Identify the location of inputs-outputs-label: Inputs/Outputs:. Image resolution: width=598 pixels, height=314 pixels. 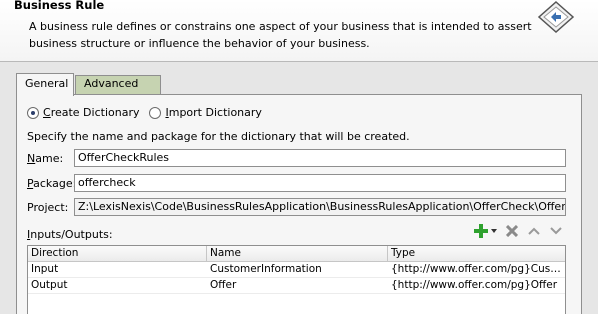
(70, 234).